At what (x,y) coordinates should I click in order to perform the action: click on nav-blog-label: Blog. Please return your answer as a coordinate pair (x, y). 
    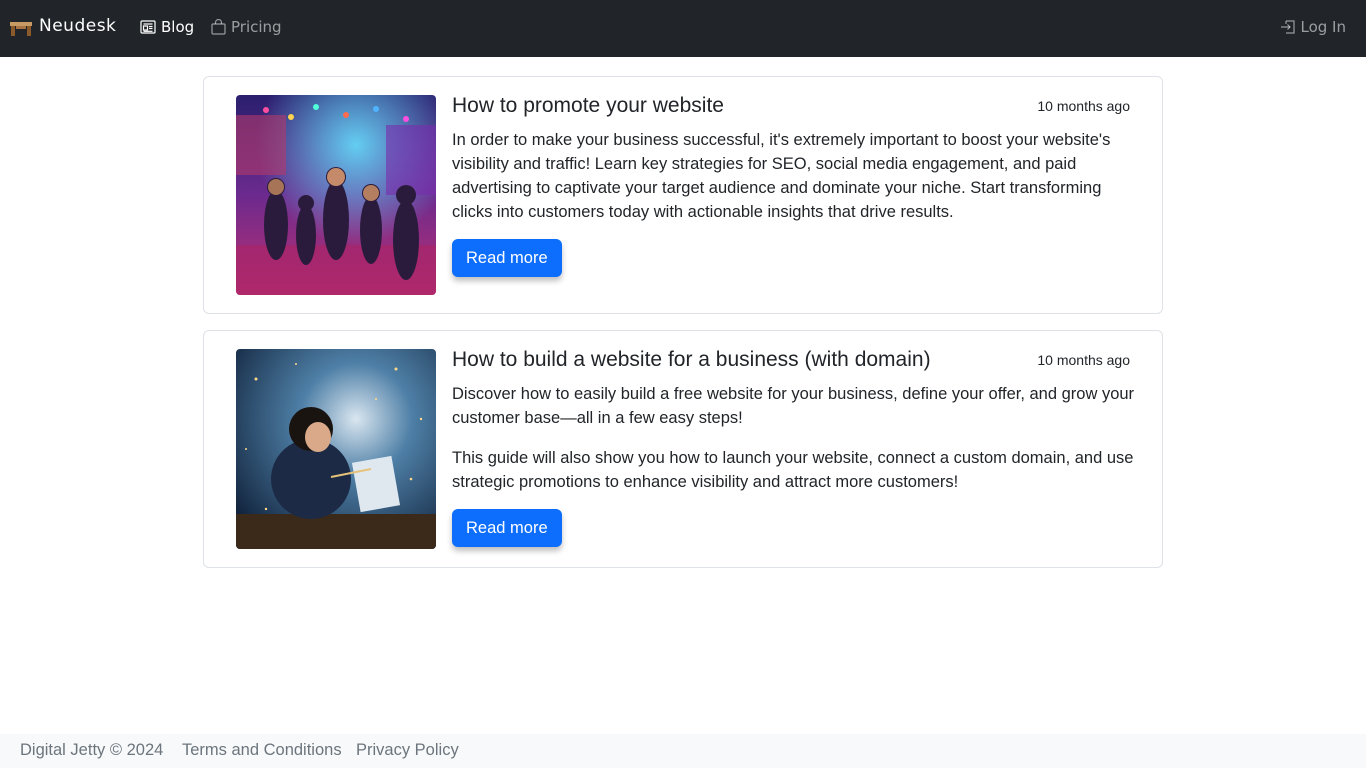
    Looking at the image, I should click on (178, 27).